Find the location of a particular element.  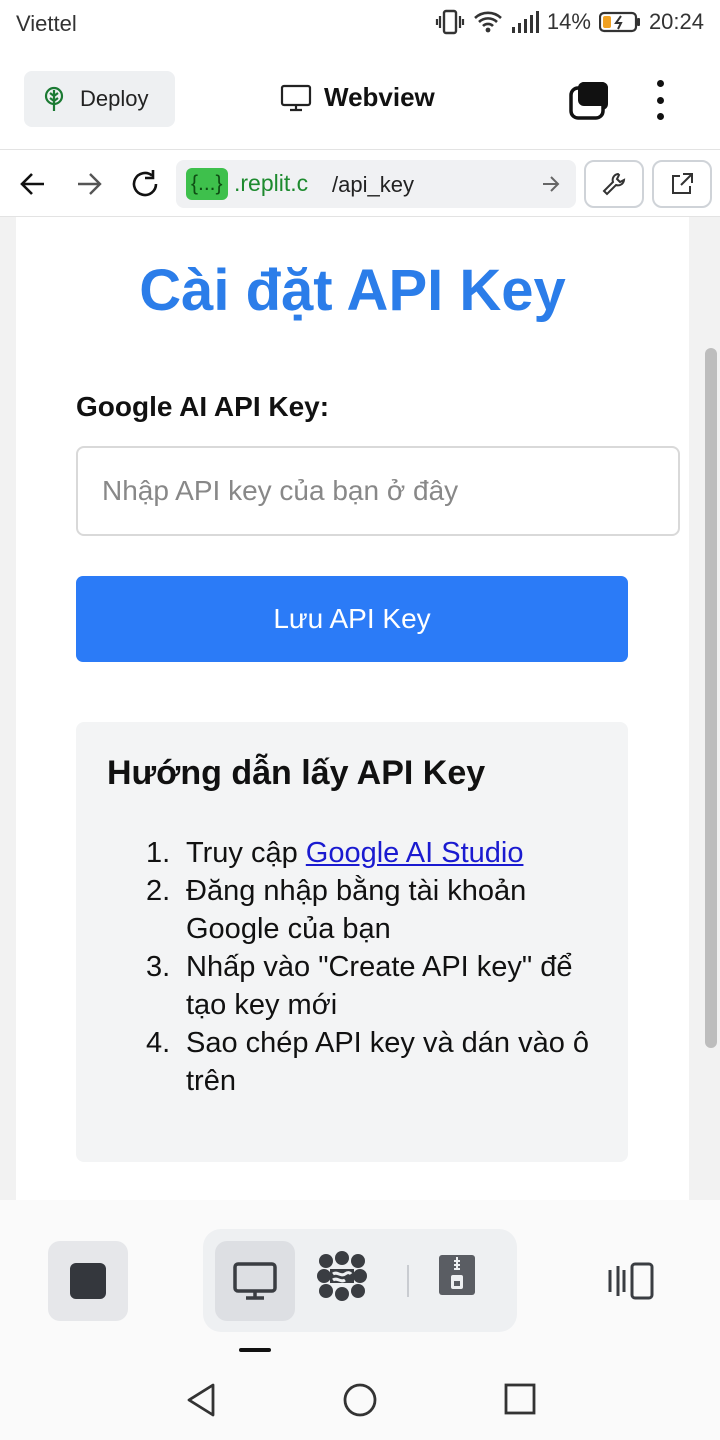

tool-switcher is located at coordinates (360, 1280).